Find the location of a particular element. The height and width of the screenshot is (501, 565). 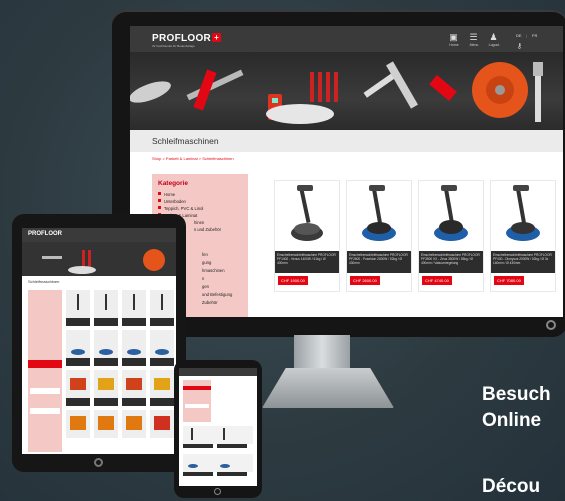

sidebar-item-partial: hinen is located at coordinates (199, 222).